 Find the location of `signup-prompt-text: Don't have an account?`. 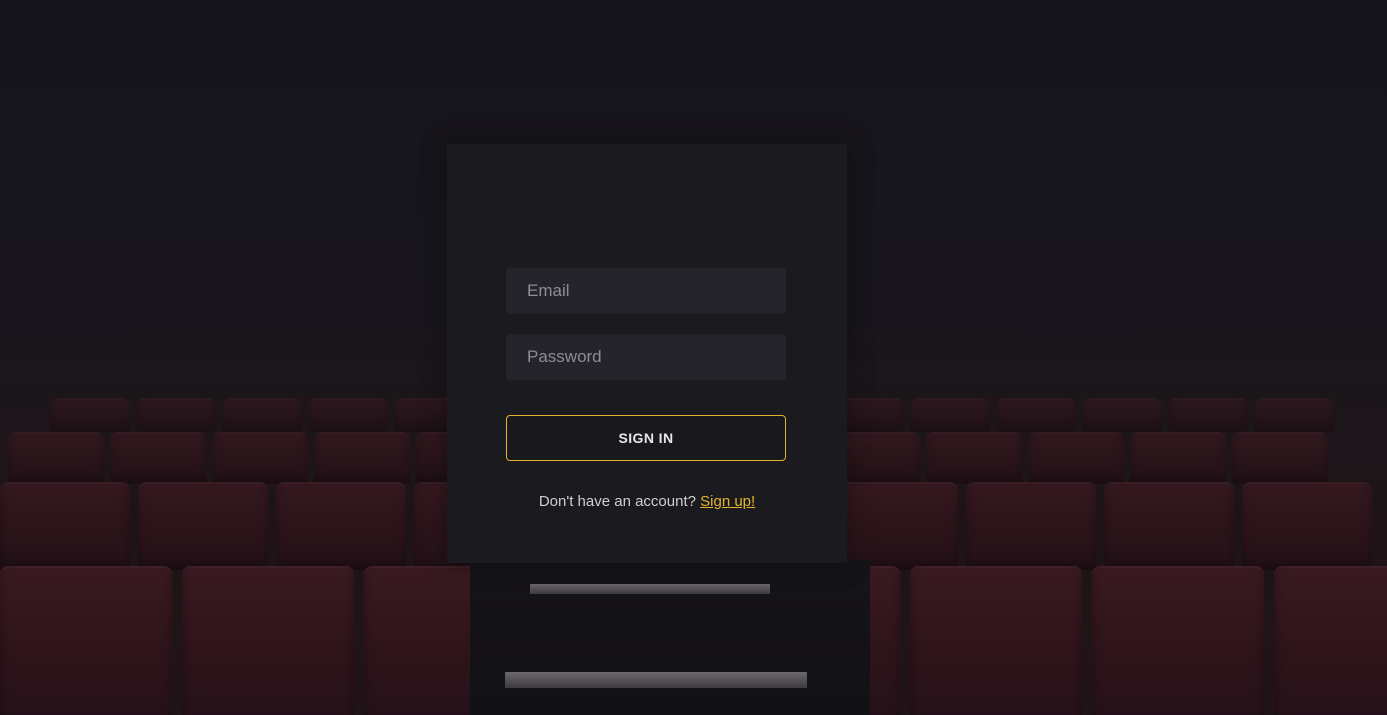

signup-prompt-text: Don't have an account? is located at coordinates (617, 501).